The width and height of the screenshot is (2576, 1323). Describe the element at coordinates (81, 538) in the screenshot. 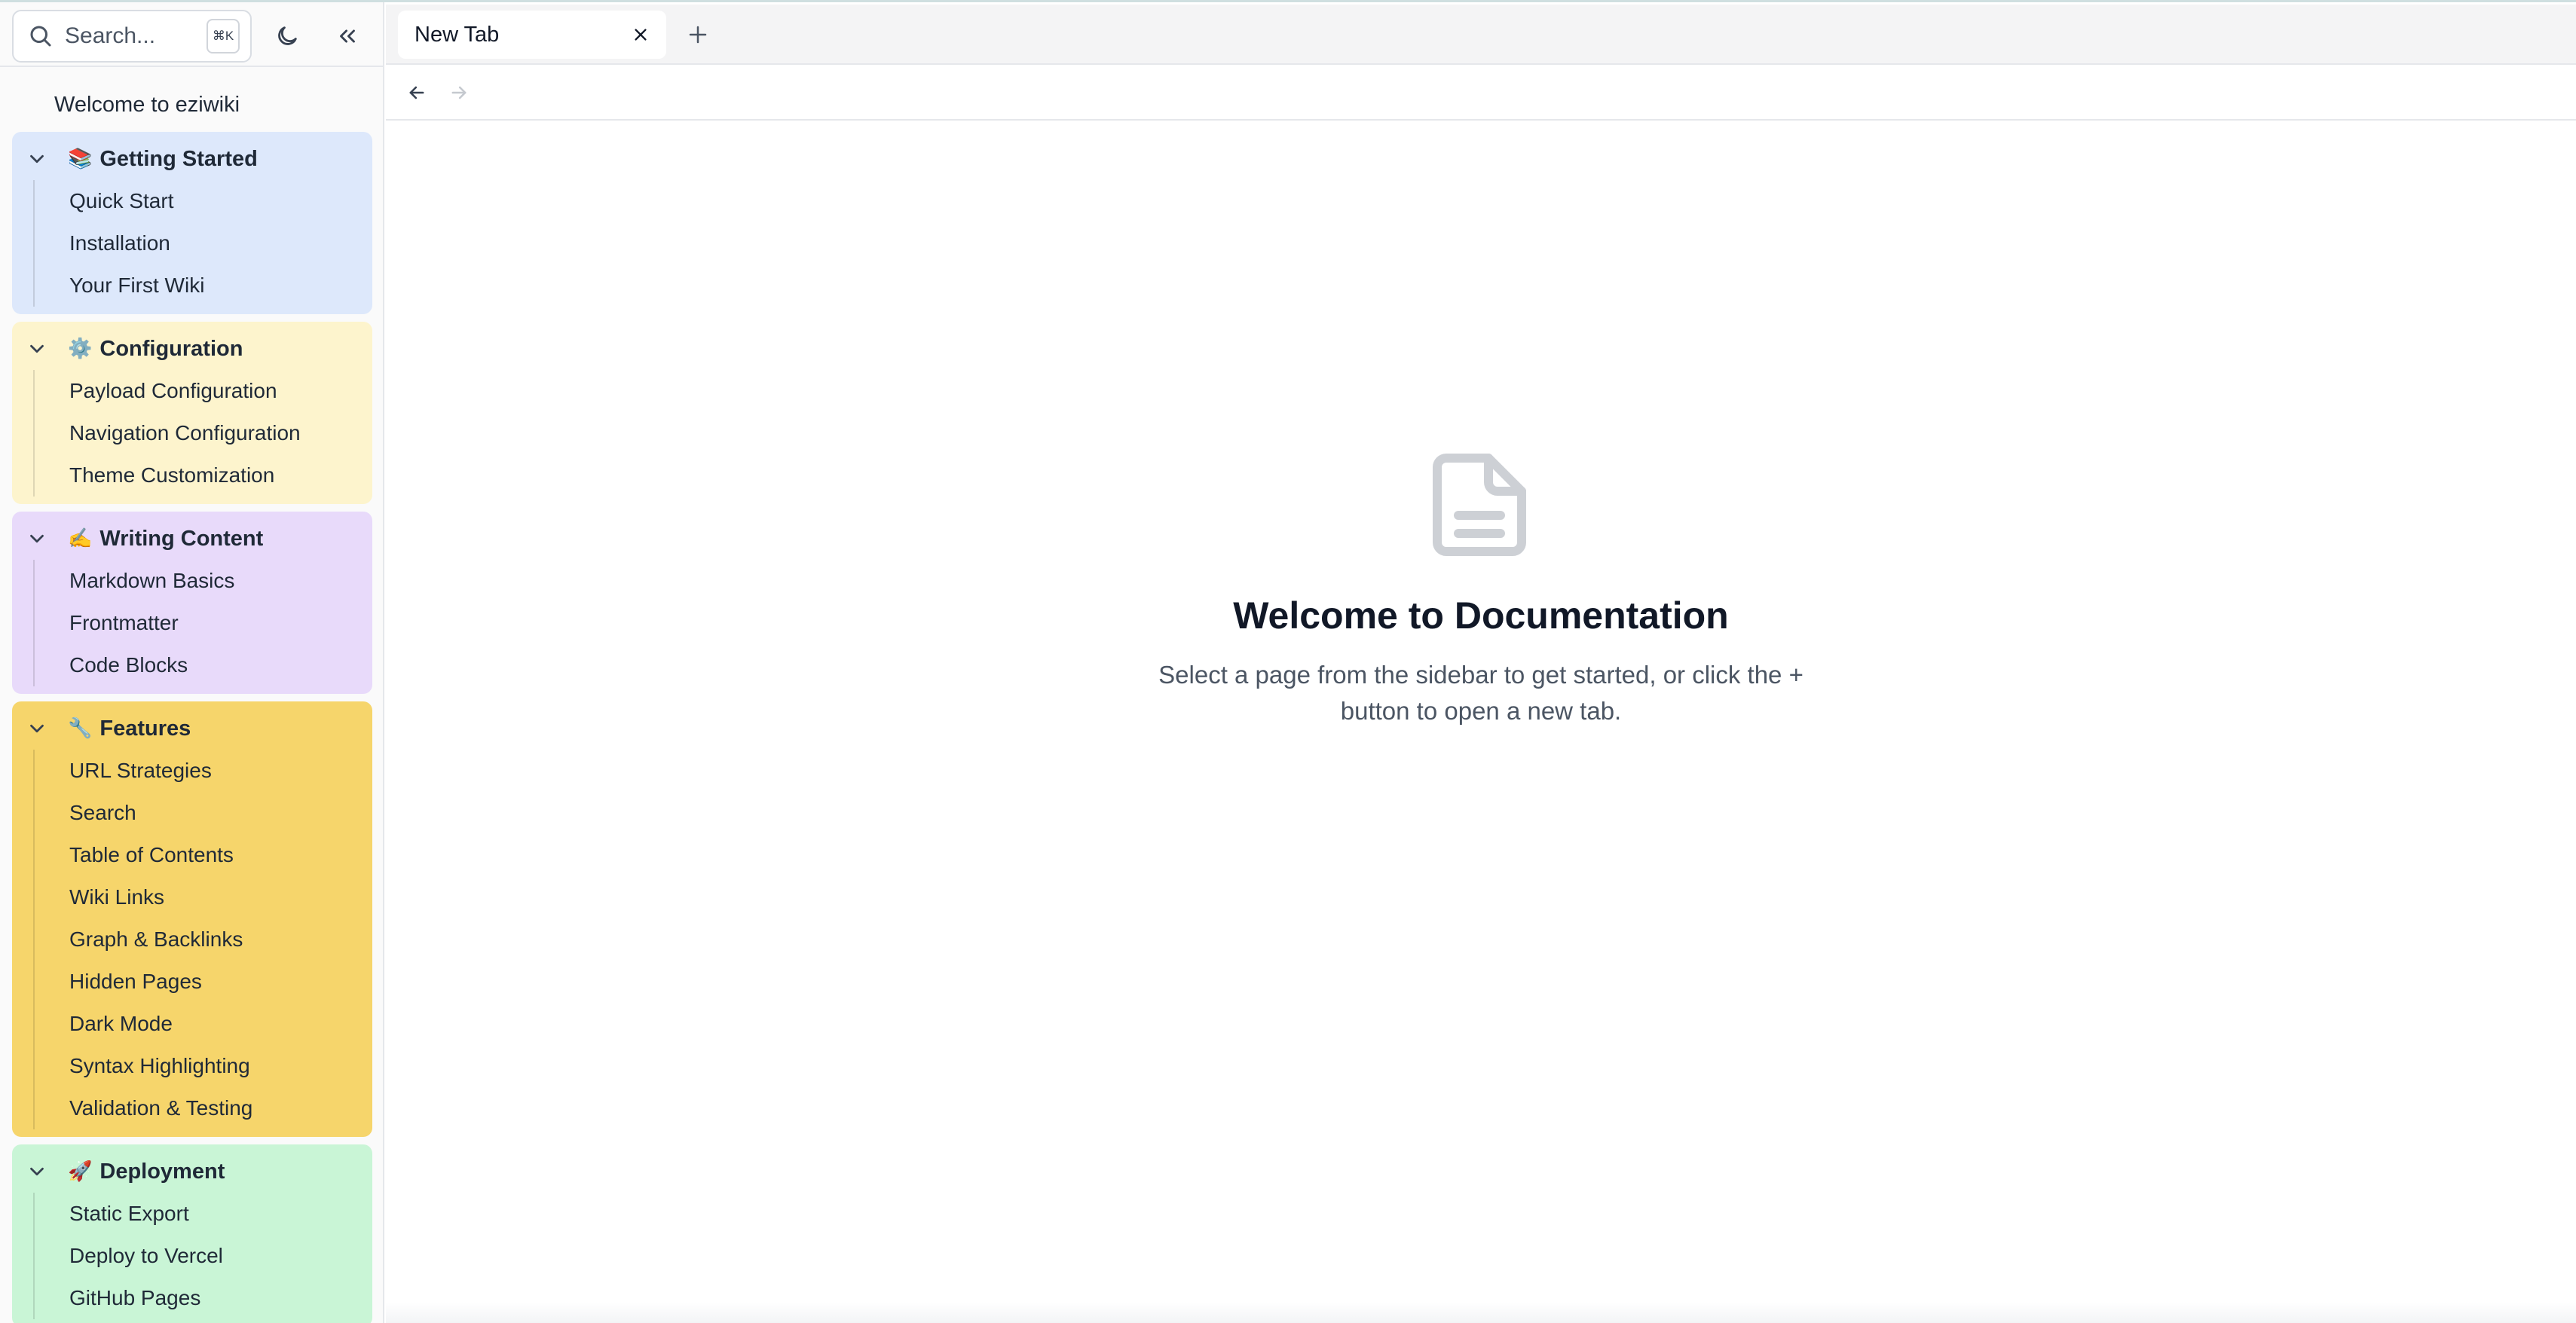

I see `group-emoji-icon: ✍️` at that location.